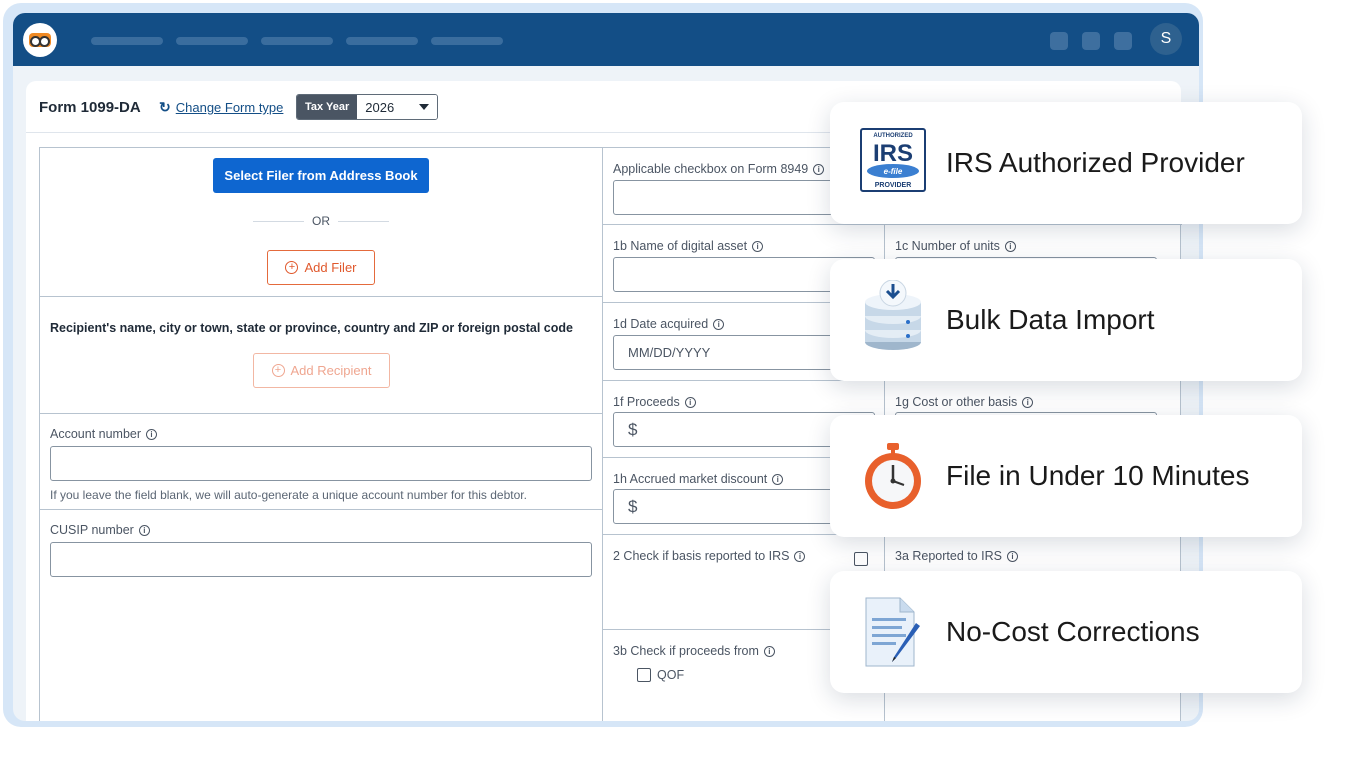 This screenshot has height=780, width=1371. Describe the element at coordinates (861, 559) in the screenshot. I see `basis-reported-checkbox` at that location.